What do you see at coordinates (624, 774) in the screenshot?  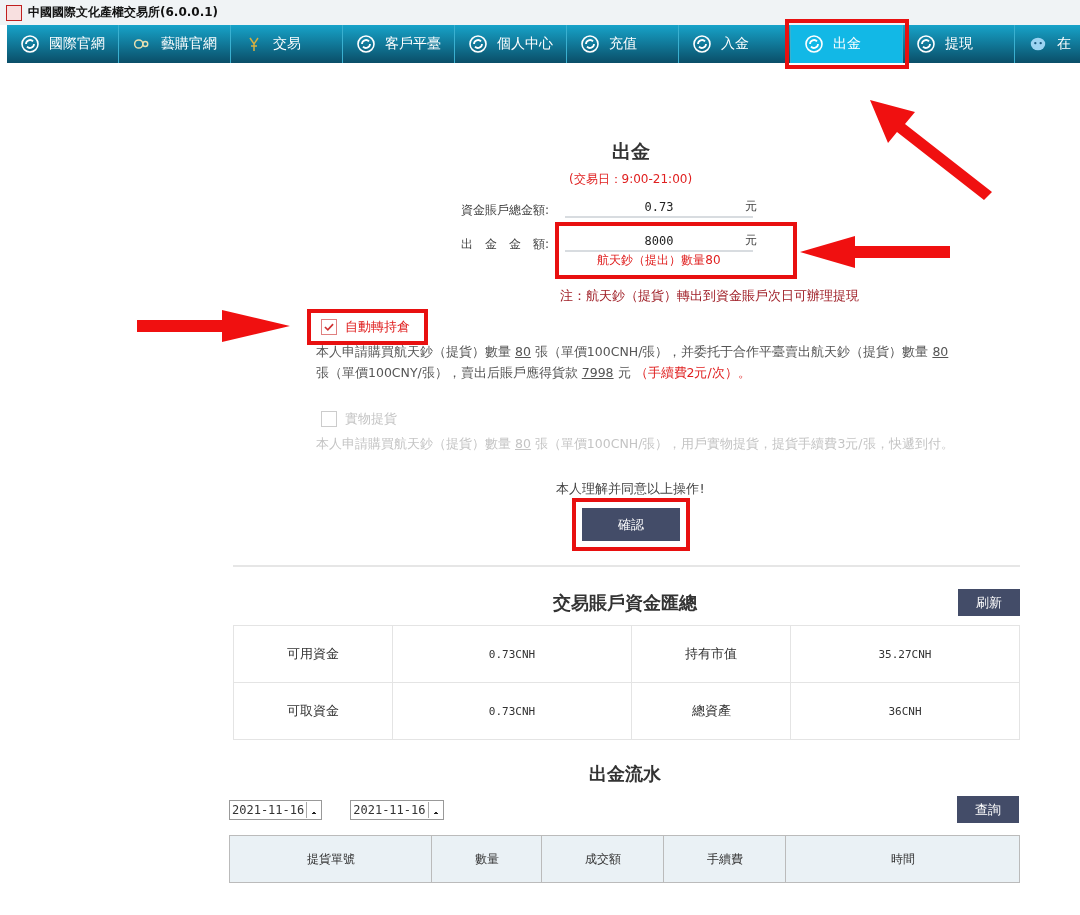 I see `section-title: 出金流水` at bounding box center [624, 774].